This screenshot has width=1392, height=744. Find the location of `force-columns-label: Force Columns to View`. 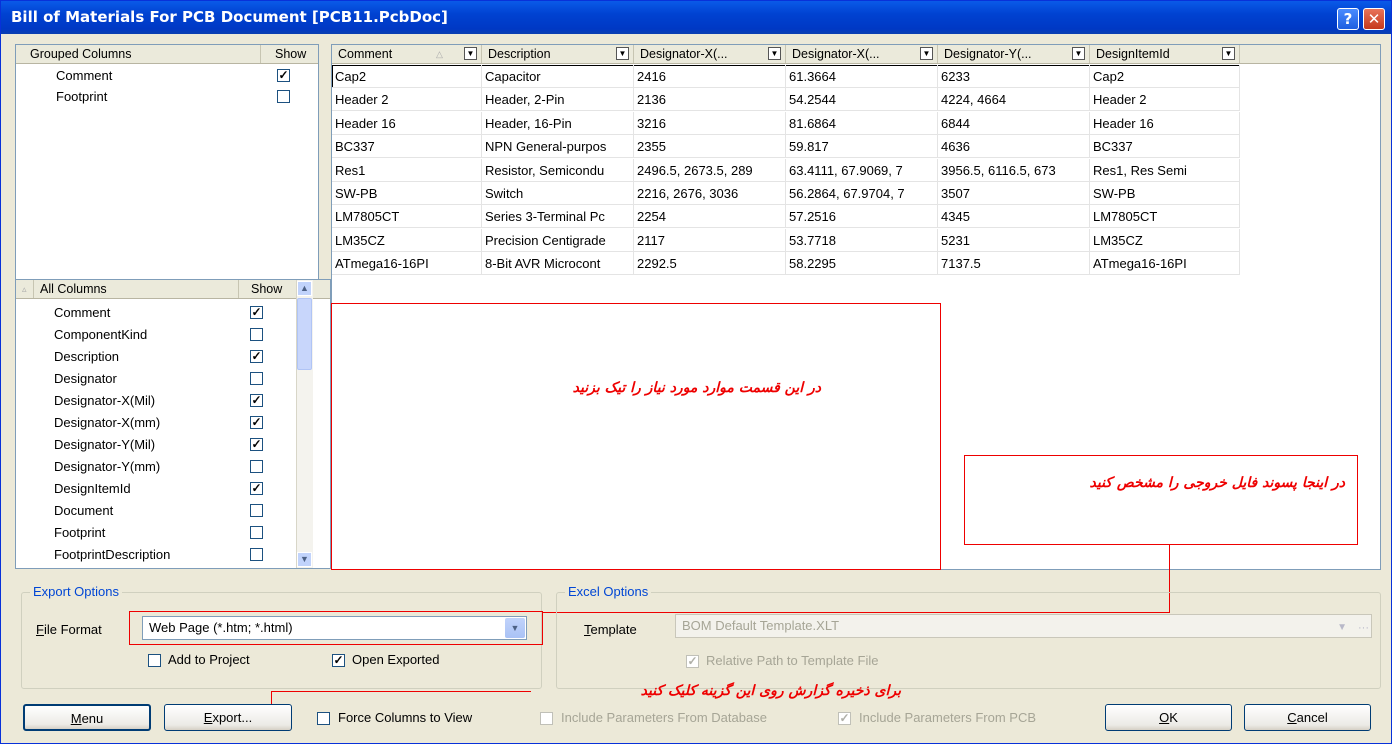

force-columns-label: Force Columns to View is located at coordinates (405, 717).